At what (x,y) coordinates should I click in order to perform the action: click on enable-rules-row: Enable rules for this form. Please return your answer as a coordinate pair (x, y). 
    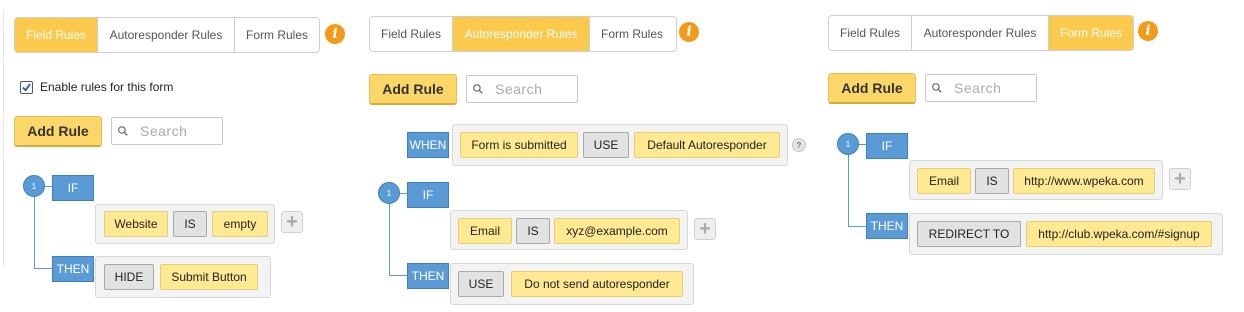
    Looking at the image, I should click on (96, 87).